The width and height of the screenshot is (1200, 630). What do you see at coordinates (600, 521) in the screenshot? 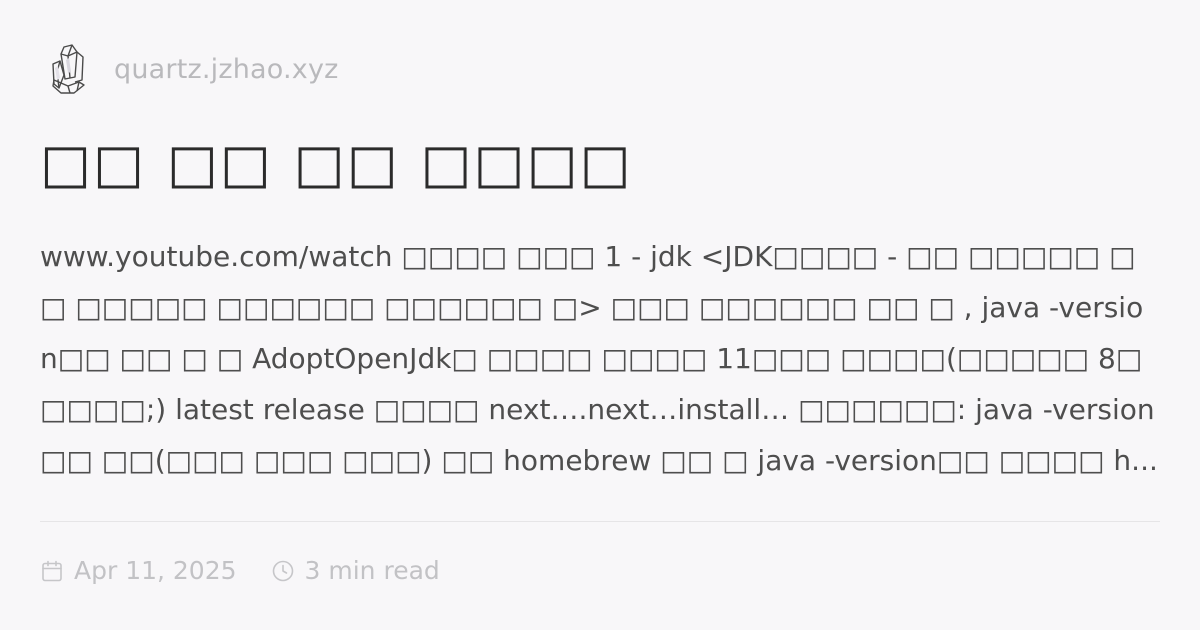
I see `divider` at bounding box center [600, 521].